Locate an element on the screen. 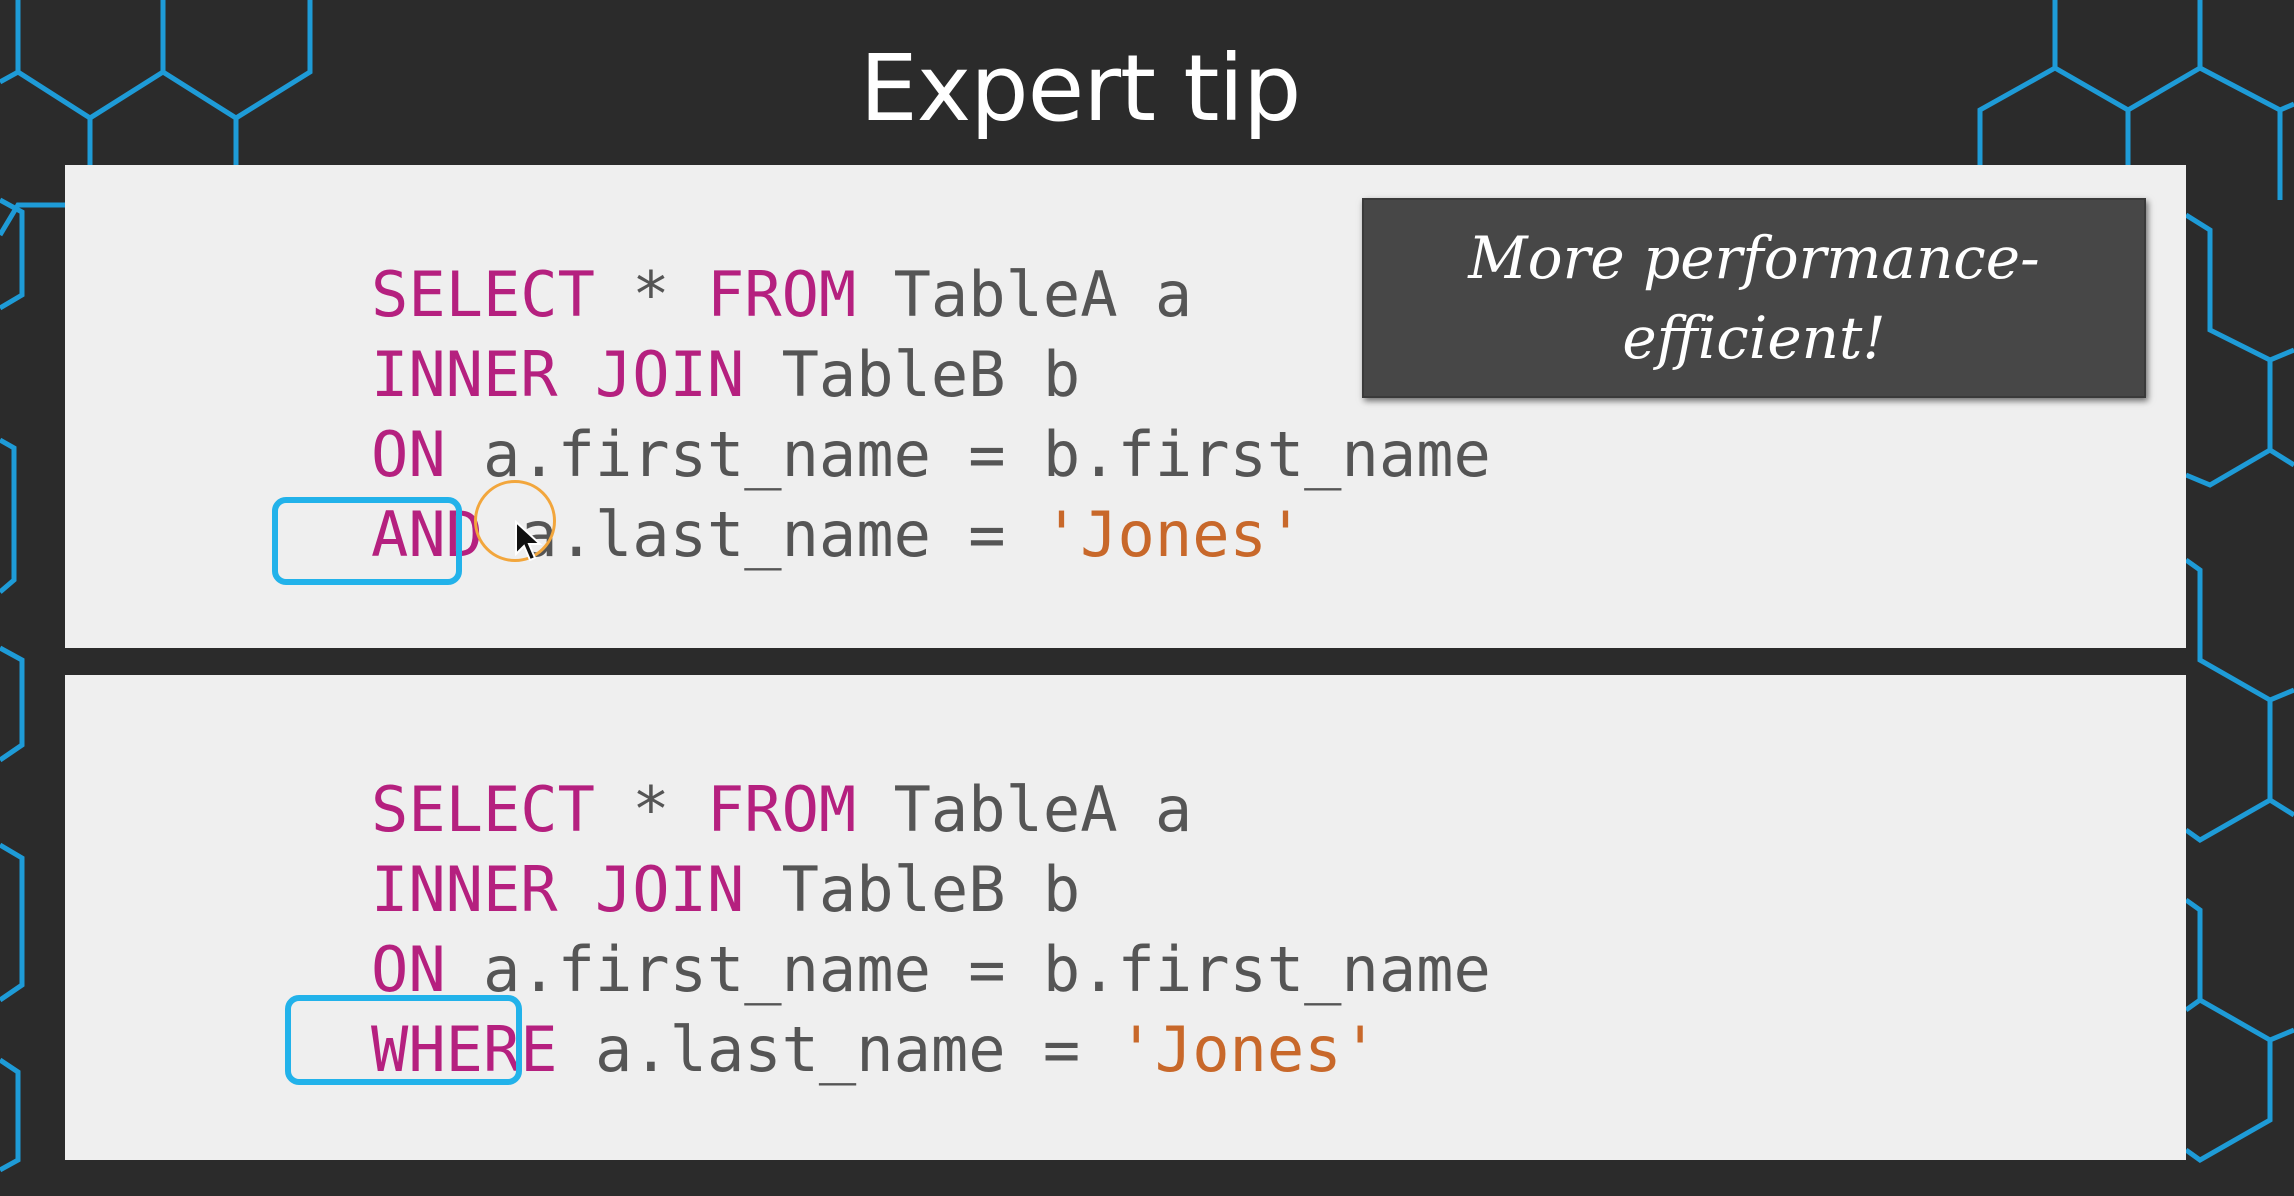 The height and width of the screenshot is (1196, 2294). code-line: WHERE a.last_name = 'Jones' is located at coordinates (931, 1050).